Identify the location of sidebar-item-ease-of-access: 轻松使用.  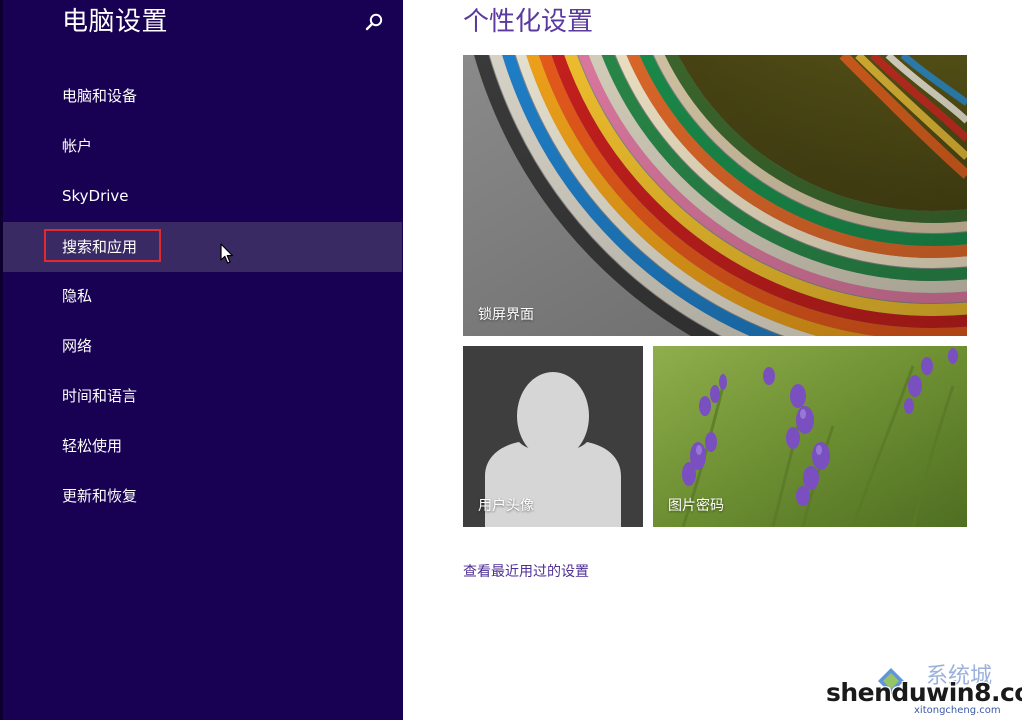
(202, 446).